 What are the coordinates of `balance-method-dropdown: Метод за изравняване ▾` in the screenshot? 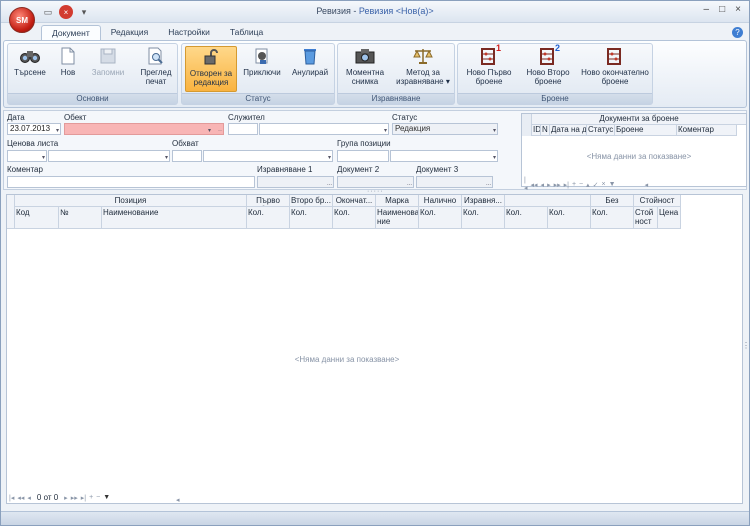 It's located at (423, 69).